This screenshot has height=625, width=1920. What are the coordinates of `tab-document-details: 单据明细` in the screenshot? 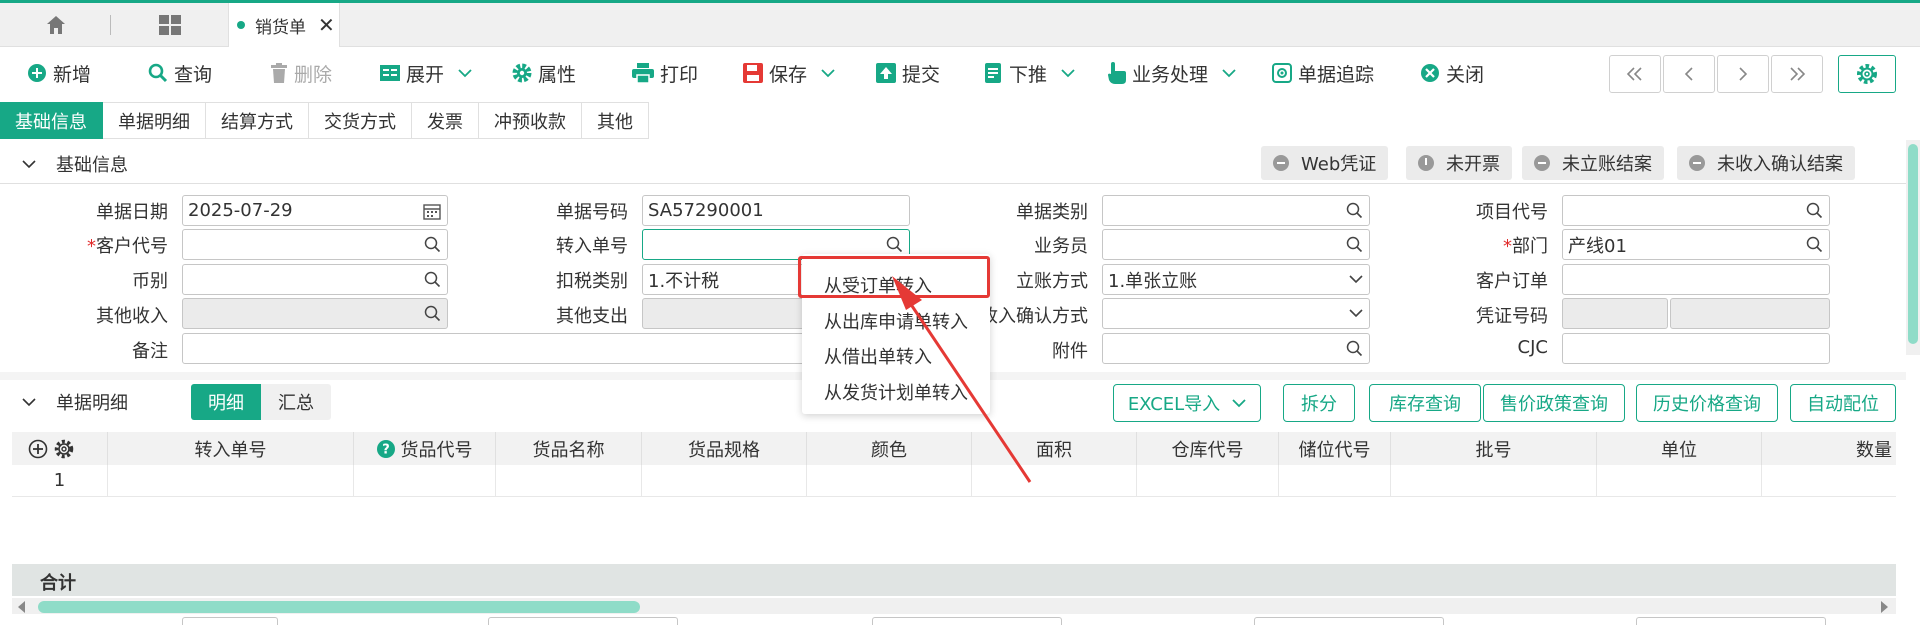 It's located at (154, 120).